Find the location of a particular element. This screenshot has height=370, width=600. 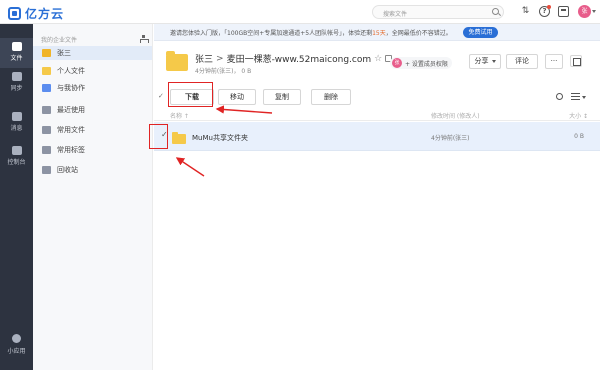

subnav-label: 张三 is located at coordinates (64, 53).